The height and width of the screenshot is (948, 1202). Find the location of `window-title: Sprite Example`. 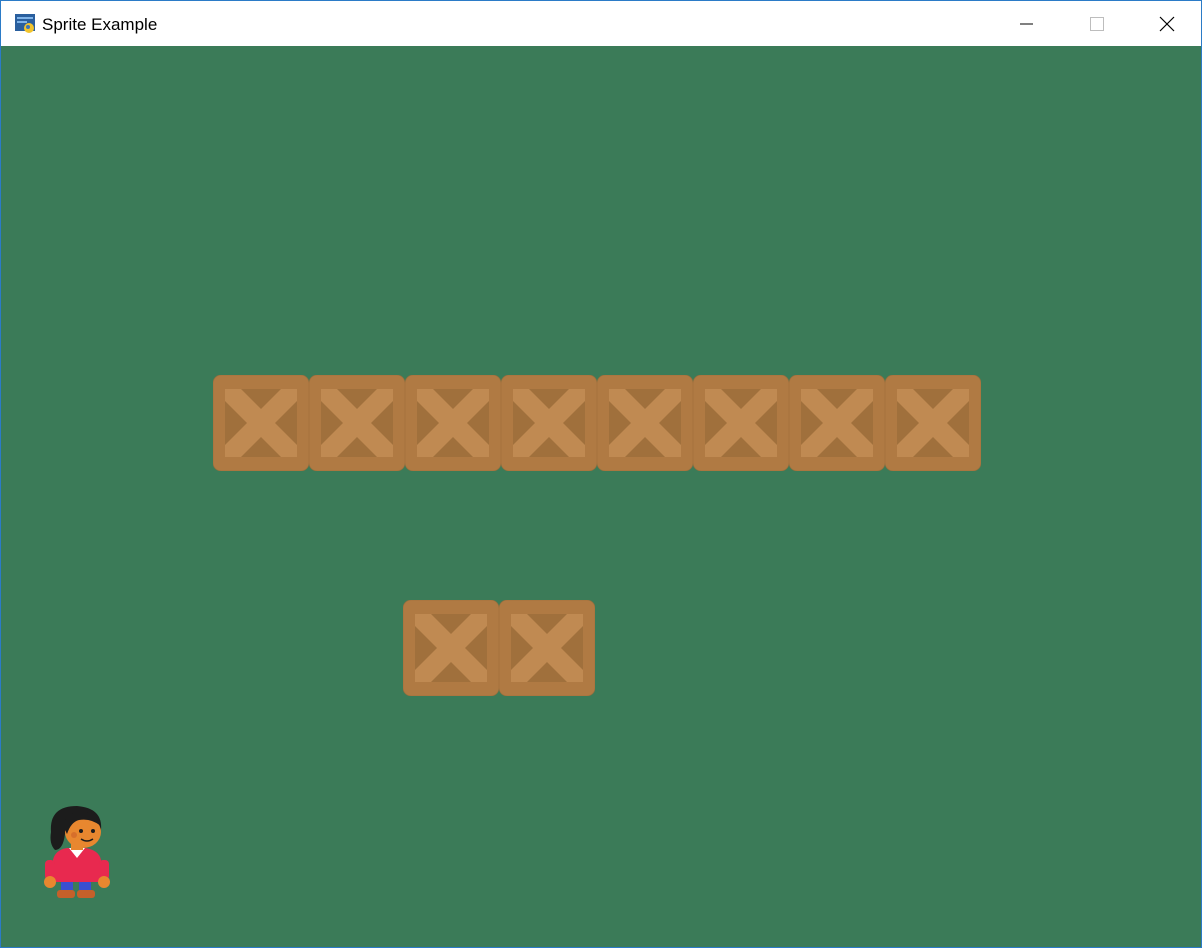

window-title: Sprite Example is located at coordinates (100, 24).